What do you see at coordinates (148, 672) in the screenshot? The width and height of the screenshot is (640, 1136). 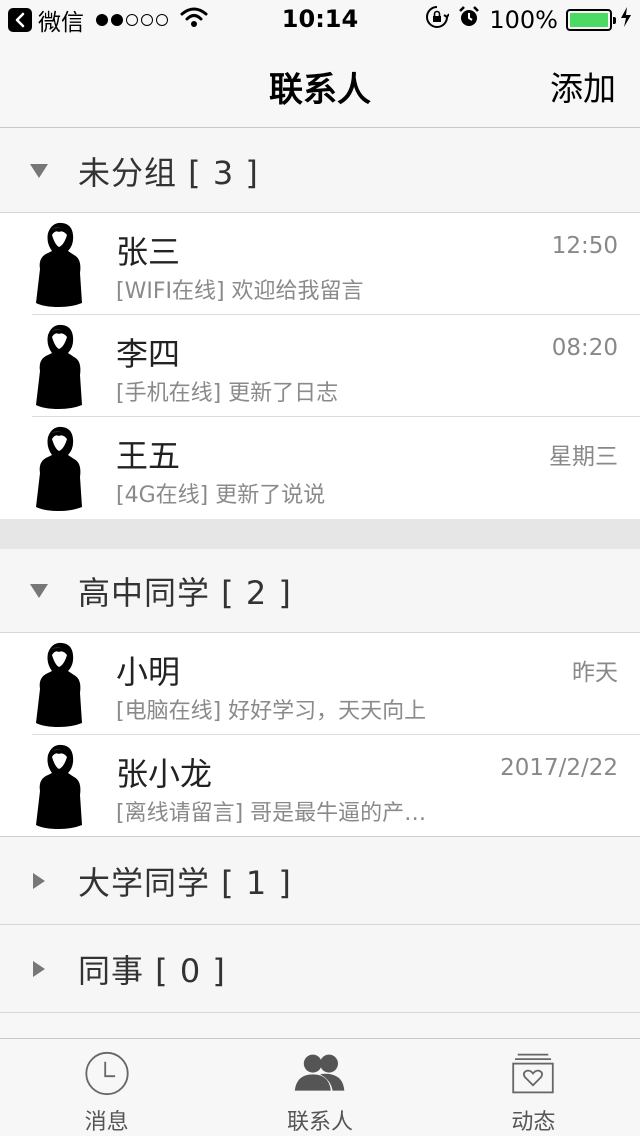 I see `contact-name: 小明` at bounding box center [148, 672].